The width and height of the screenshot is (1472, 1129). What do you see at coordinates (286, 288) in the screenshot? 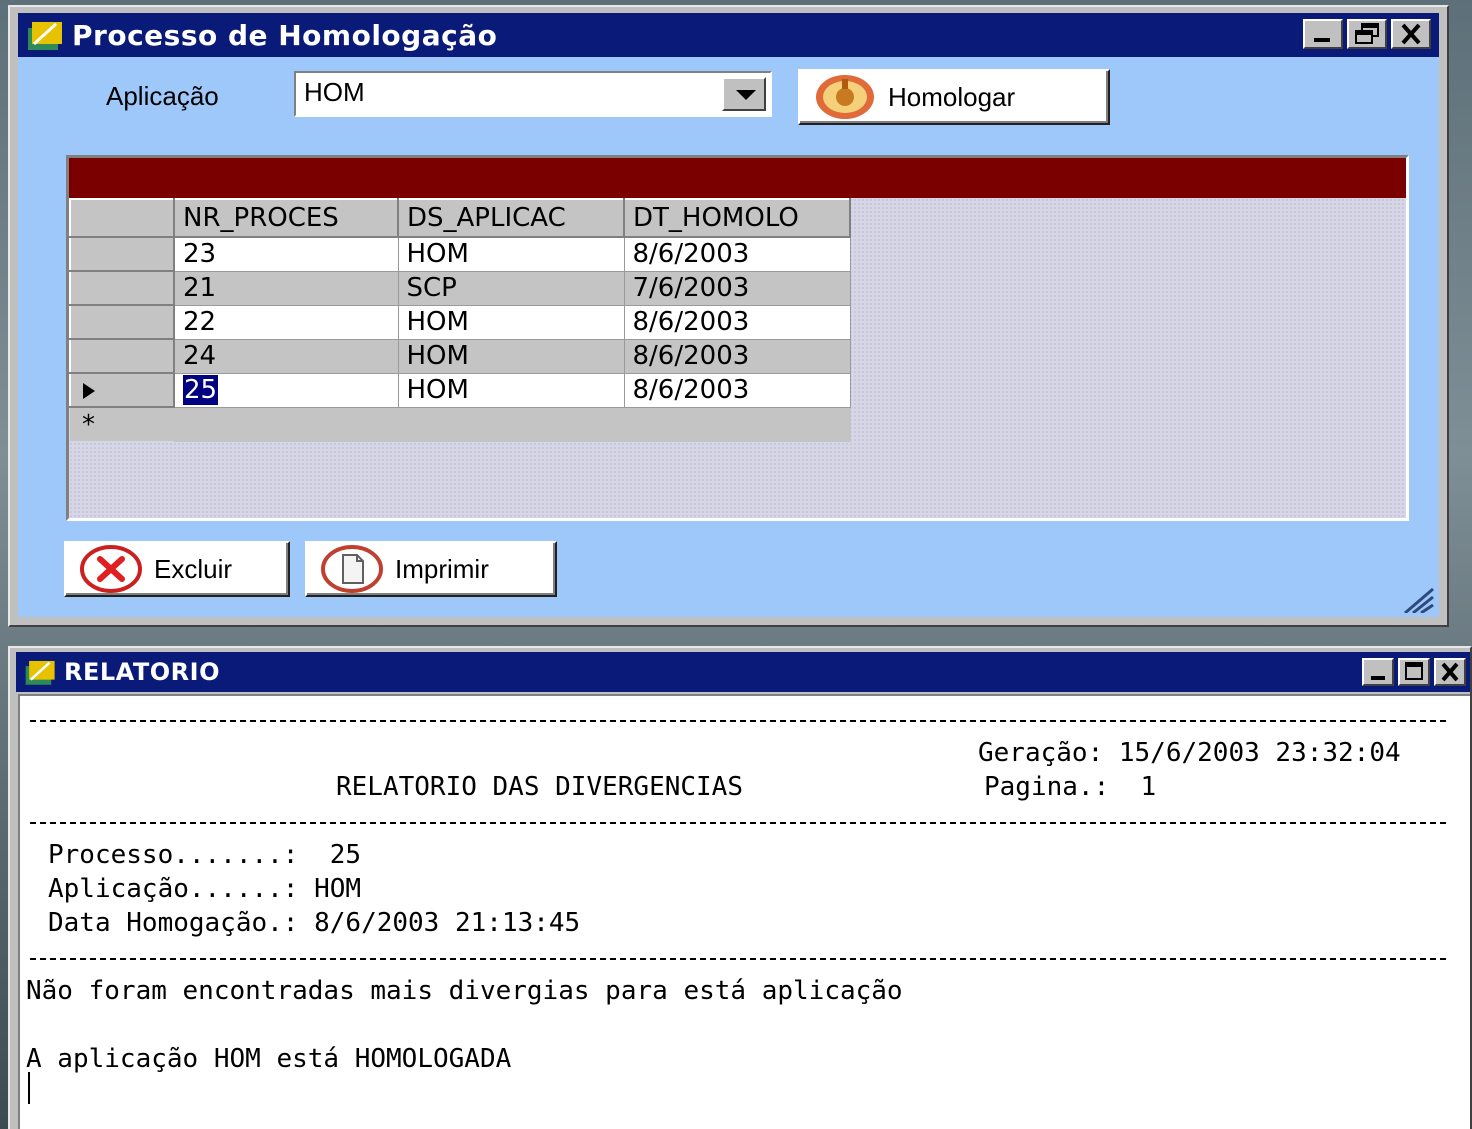
I see `cell-nr: 21` at bounding box center [286, 288].